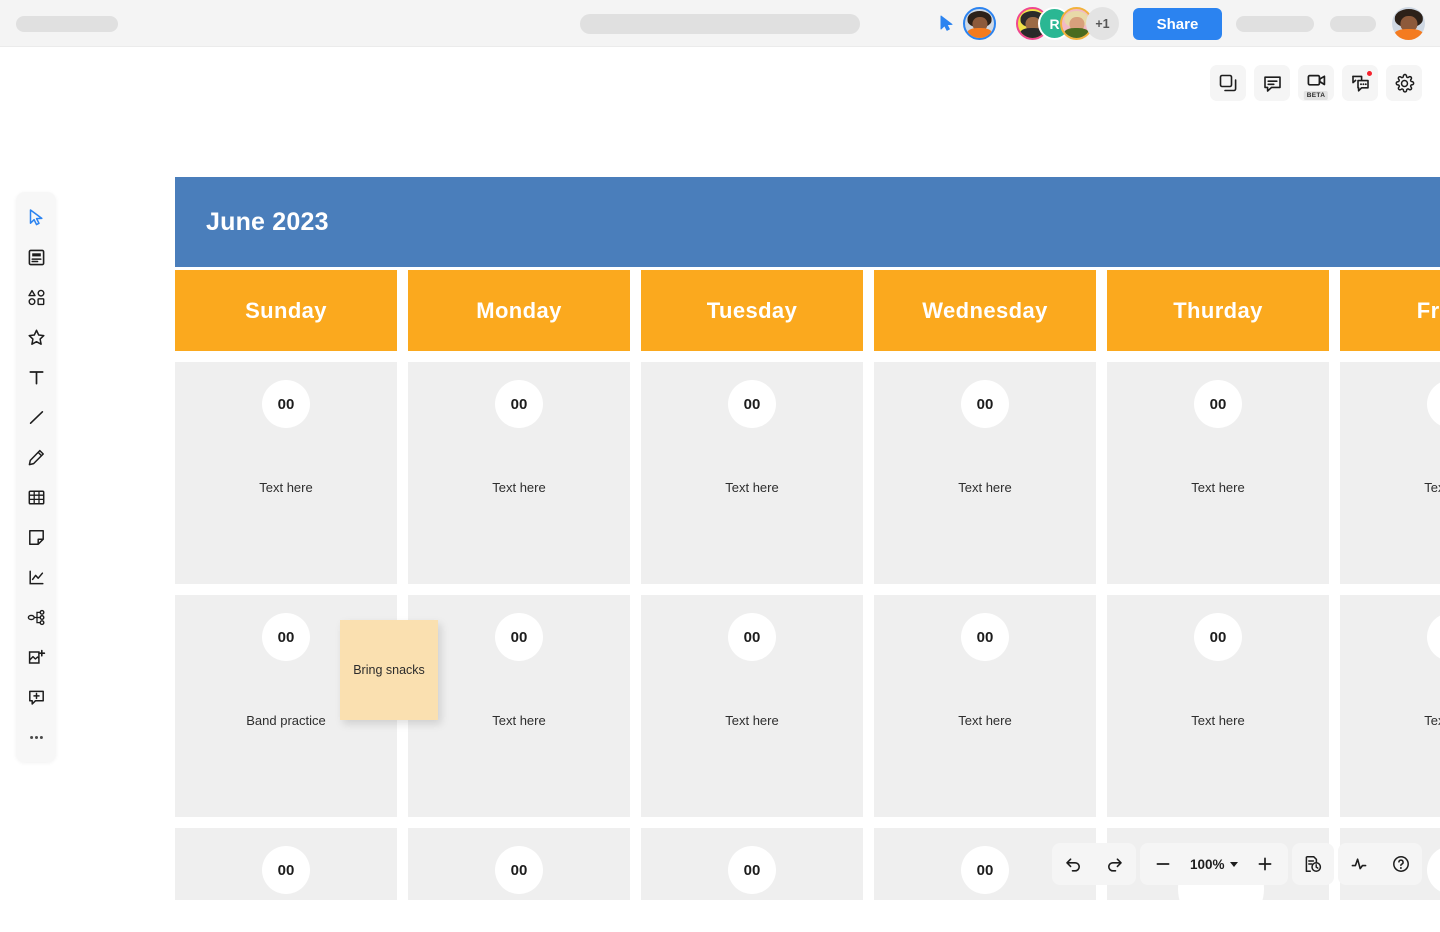  I want to click on text-icon-button, so click(36, 377).